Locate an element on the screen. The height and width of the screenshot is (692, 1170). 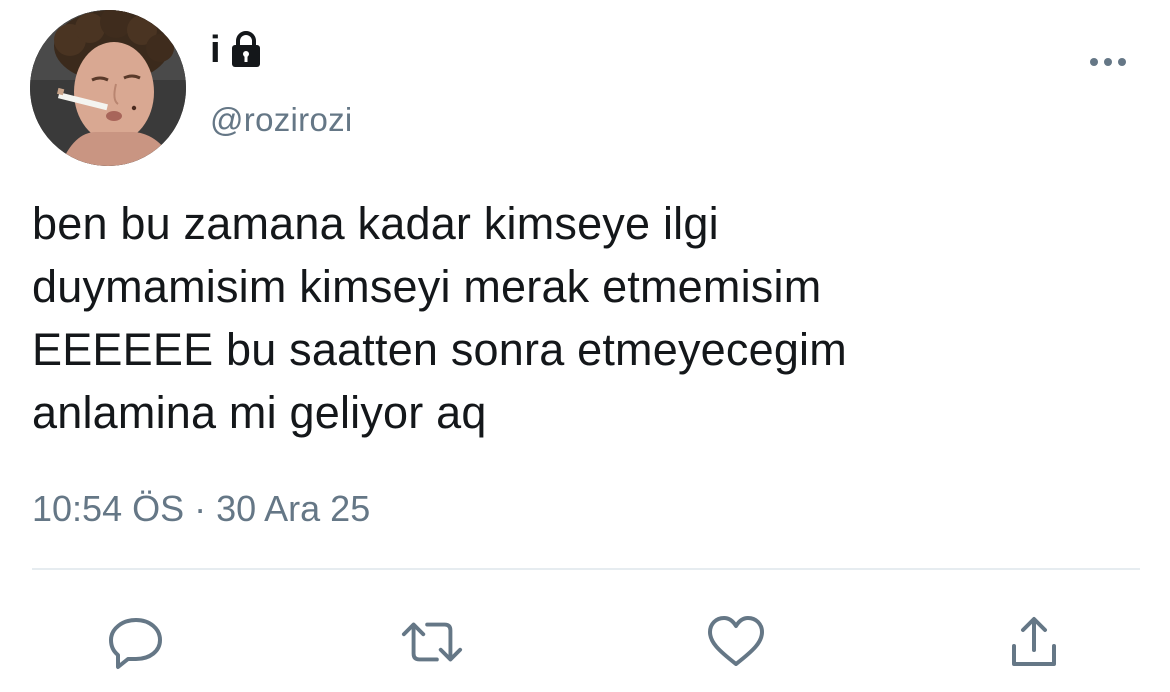
tweet-text-line: EEEEEE bu saatten sonra etmeyecegim is located at coordinates (439, 349).